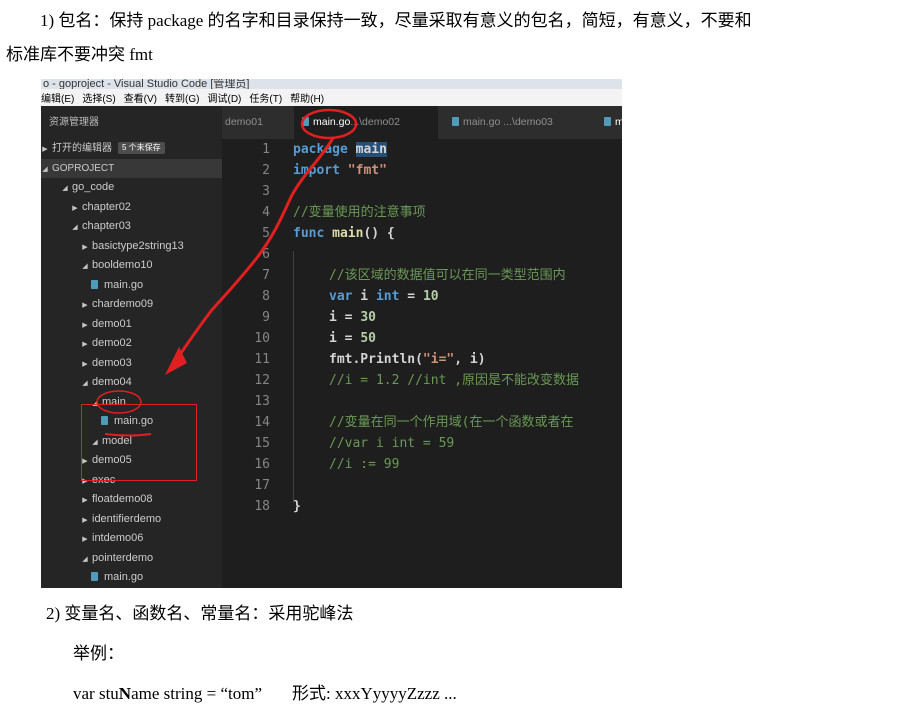  Describe the element at coordinates (262, 338) in the screenshot. I see `line-number: 10` at that location.